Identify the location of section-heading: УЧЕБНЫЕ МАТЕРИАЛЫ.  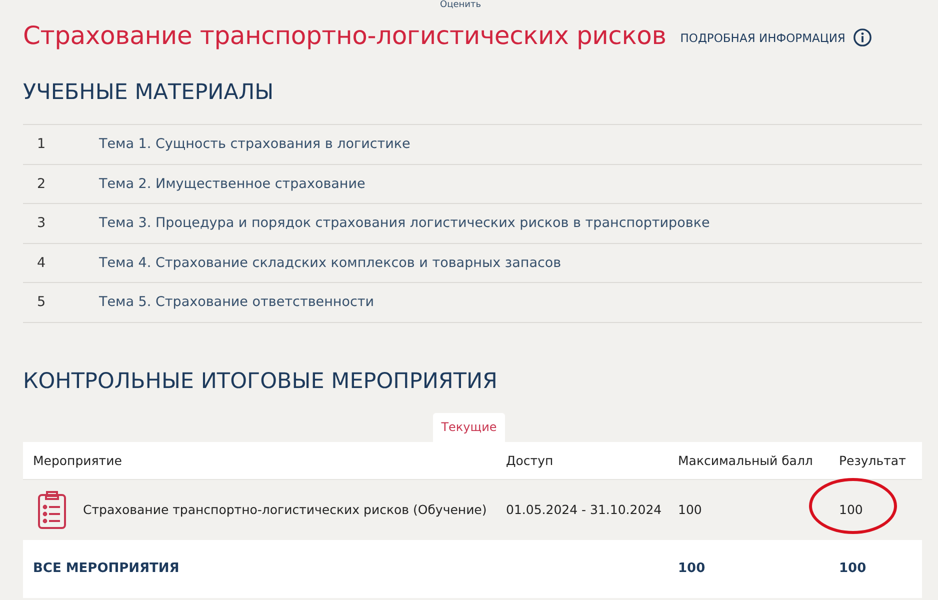
(148, 93).